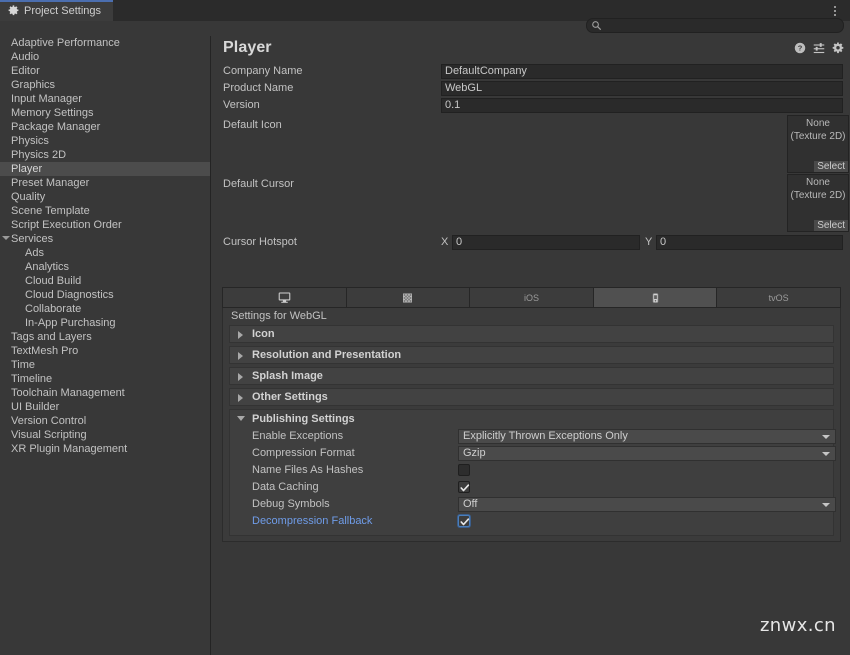 The image size is (850, 655). Describe the element at coordinates (327, 355) in the screenshot. I see `foldout-resolution-label: Resolution and Presentation` at that location.